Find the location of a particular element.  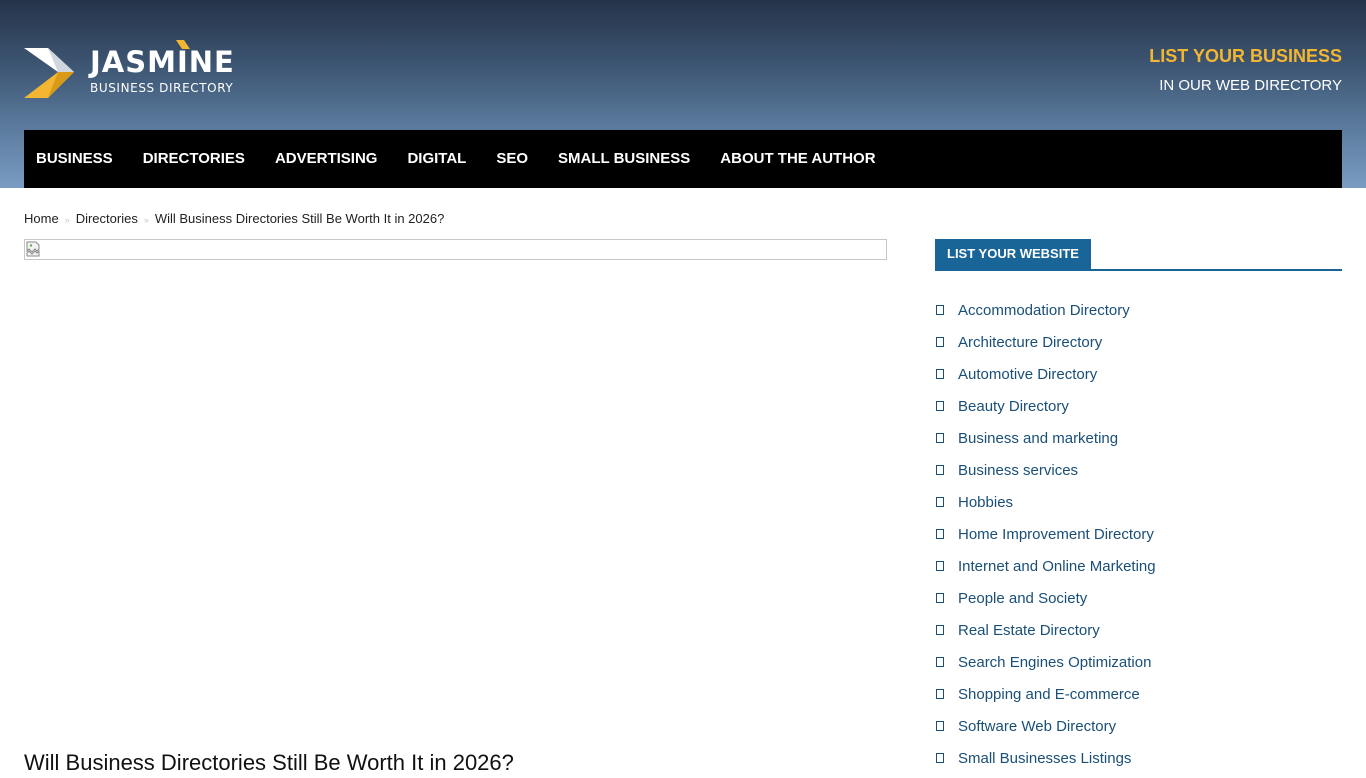

list-item: Accommodation Directory is located at coordinates (1138, 310).